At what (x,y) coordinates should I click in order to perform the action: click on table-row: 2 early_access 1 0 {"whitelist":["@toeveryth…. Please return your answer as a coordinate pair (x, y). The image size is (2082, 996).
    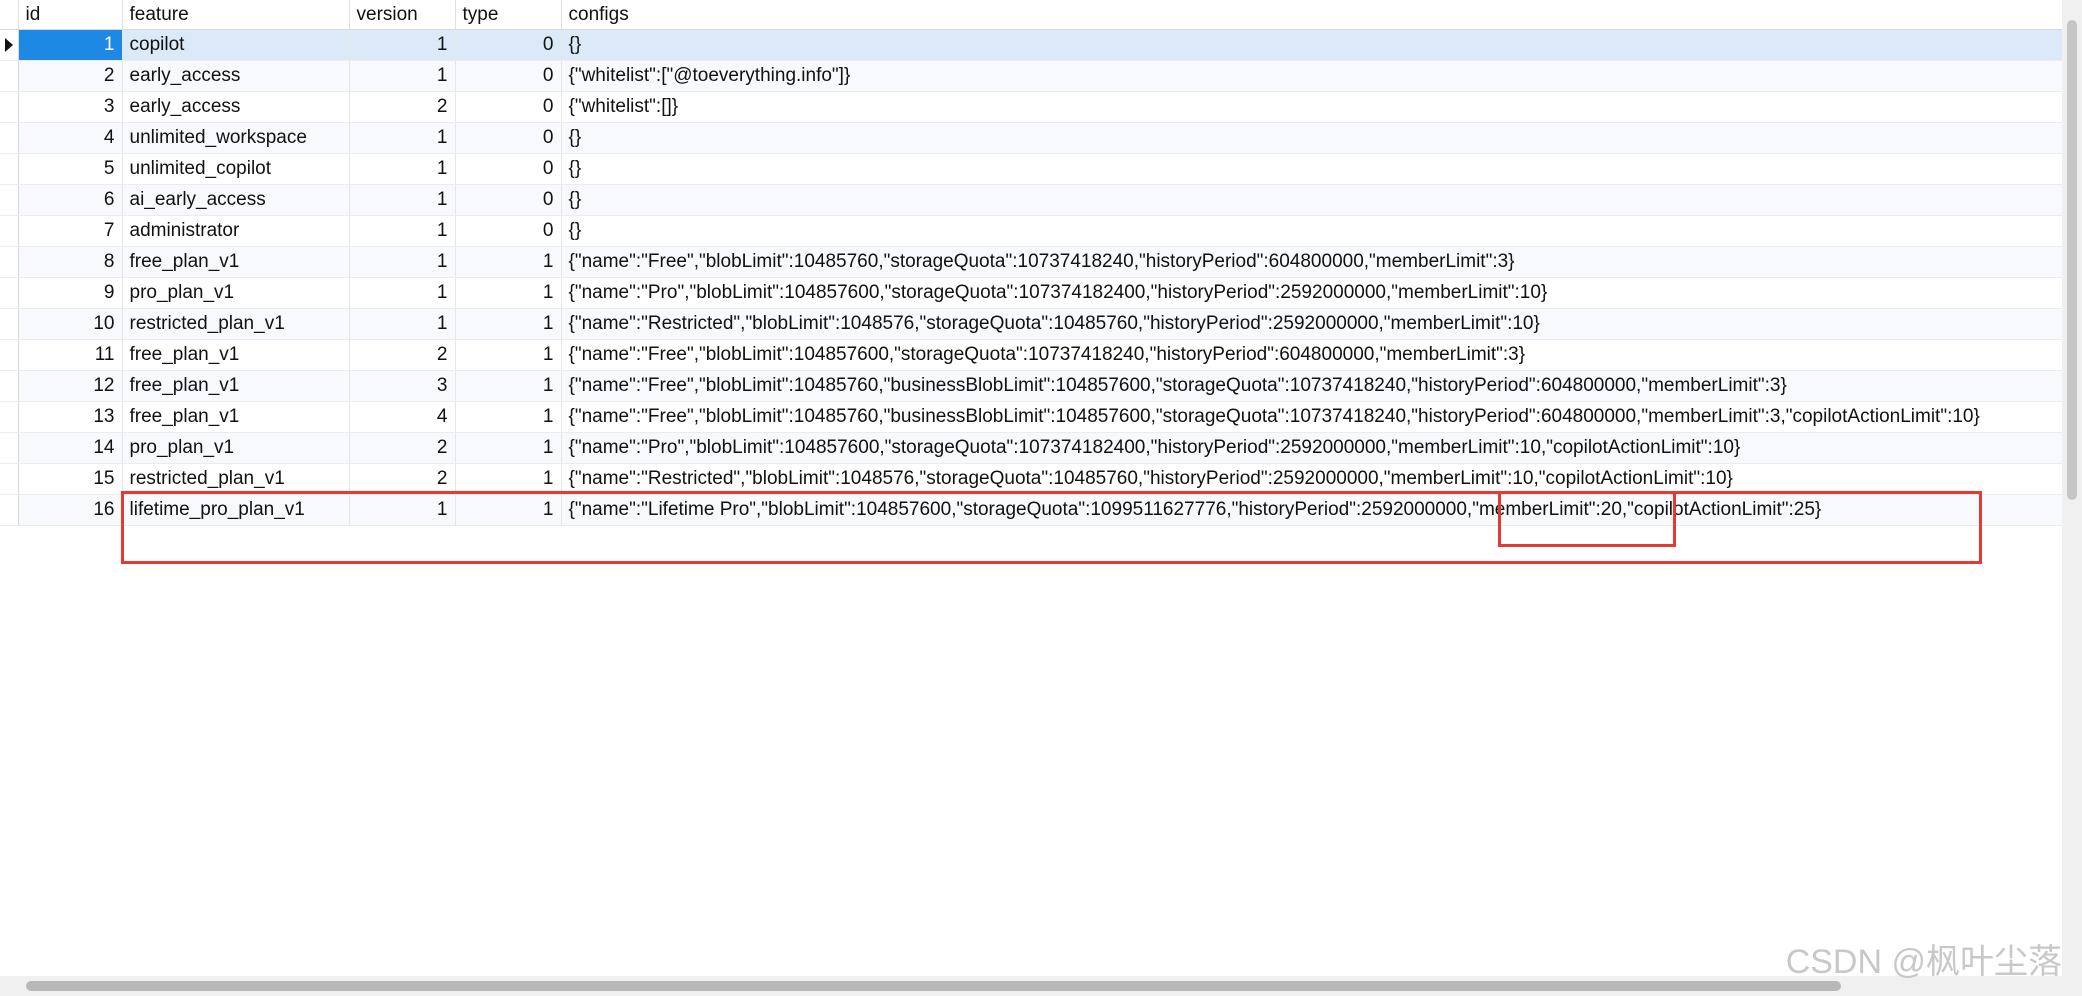
    Looking at the image, I should click on (1031, 76).